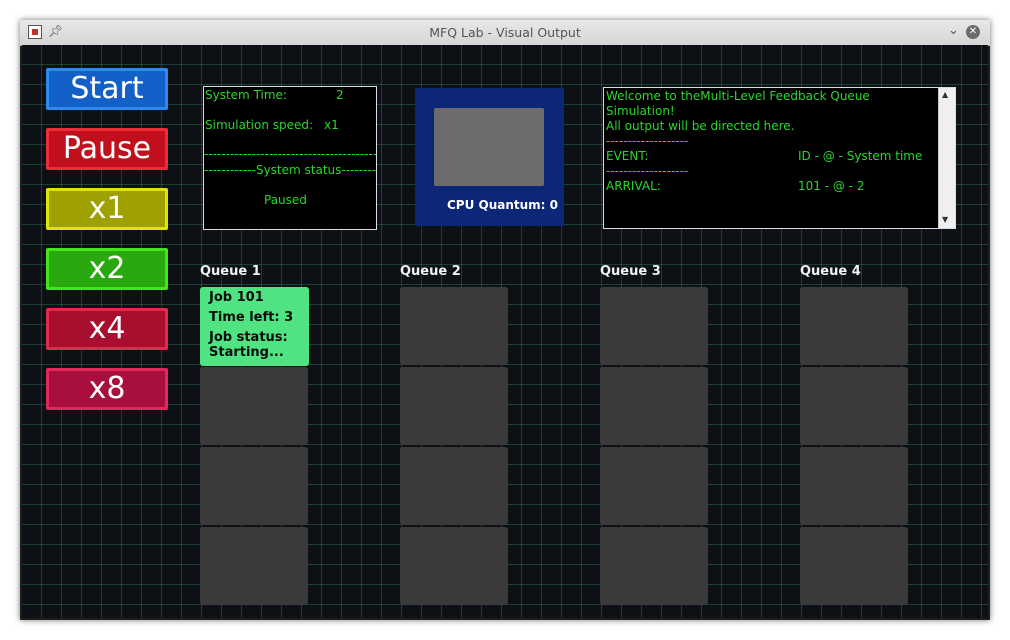 The height and width of the screenshot is (640, 1010). I want to click on system-status-header: ------------System status---------, so click(290, 170).